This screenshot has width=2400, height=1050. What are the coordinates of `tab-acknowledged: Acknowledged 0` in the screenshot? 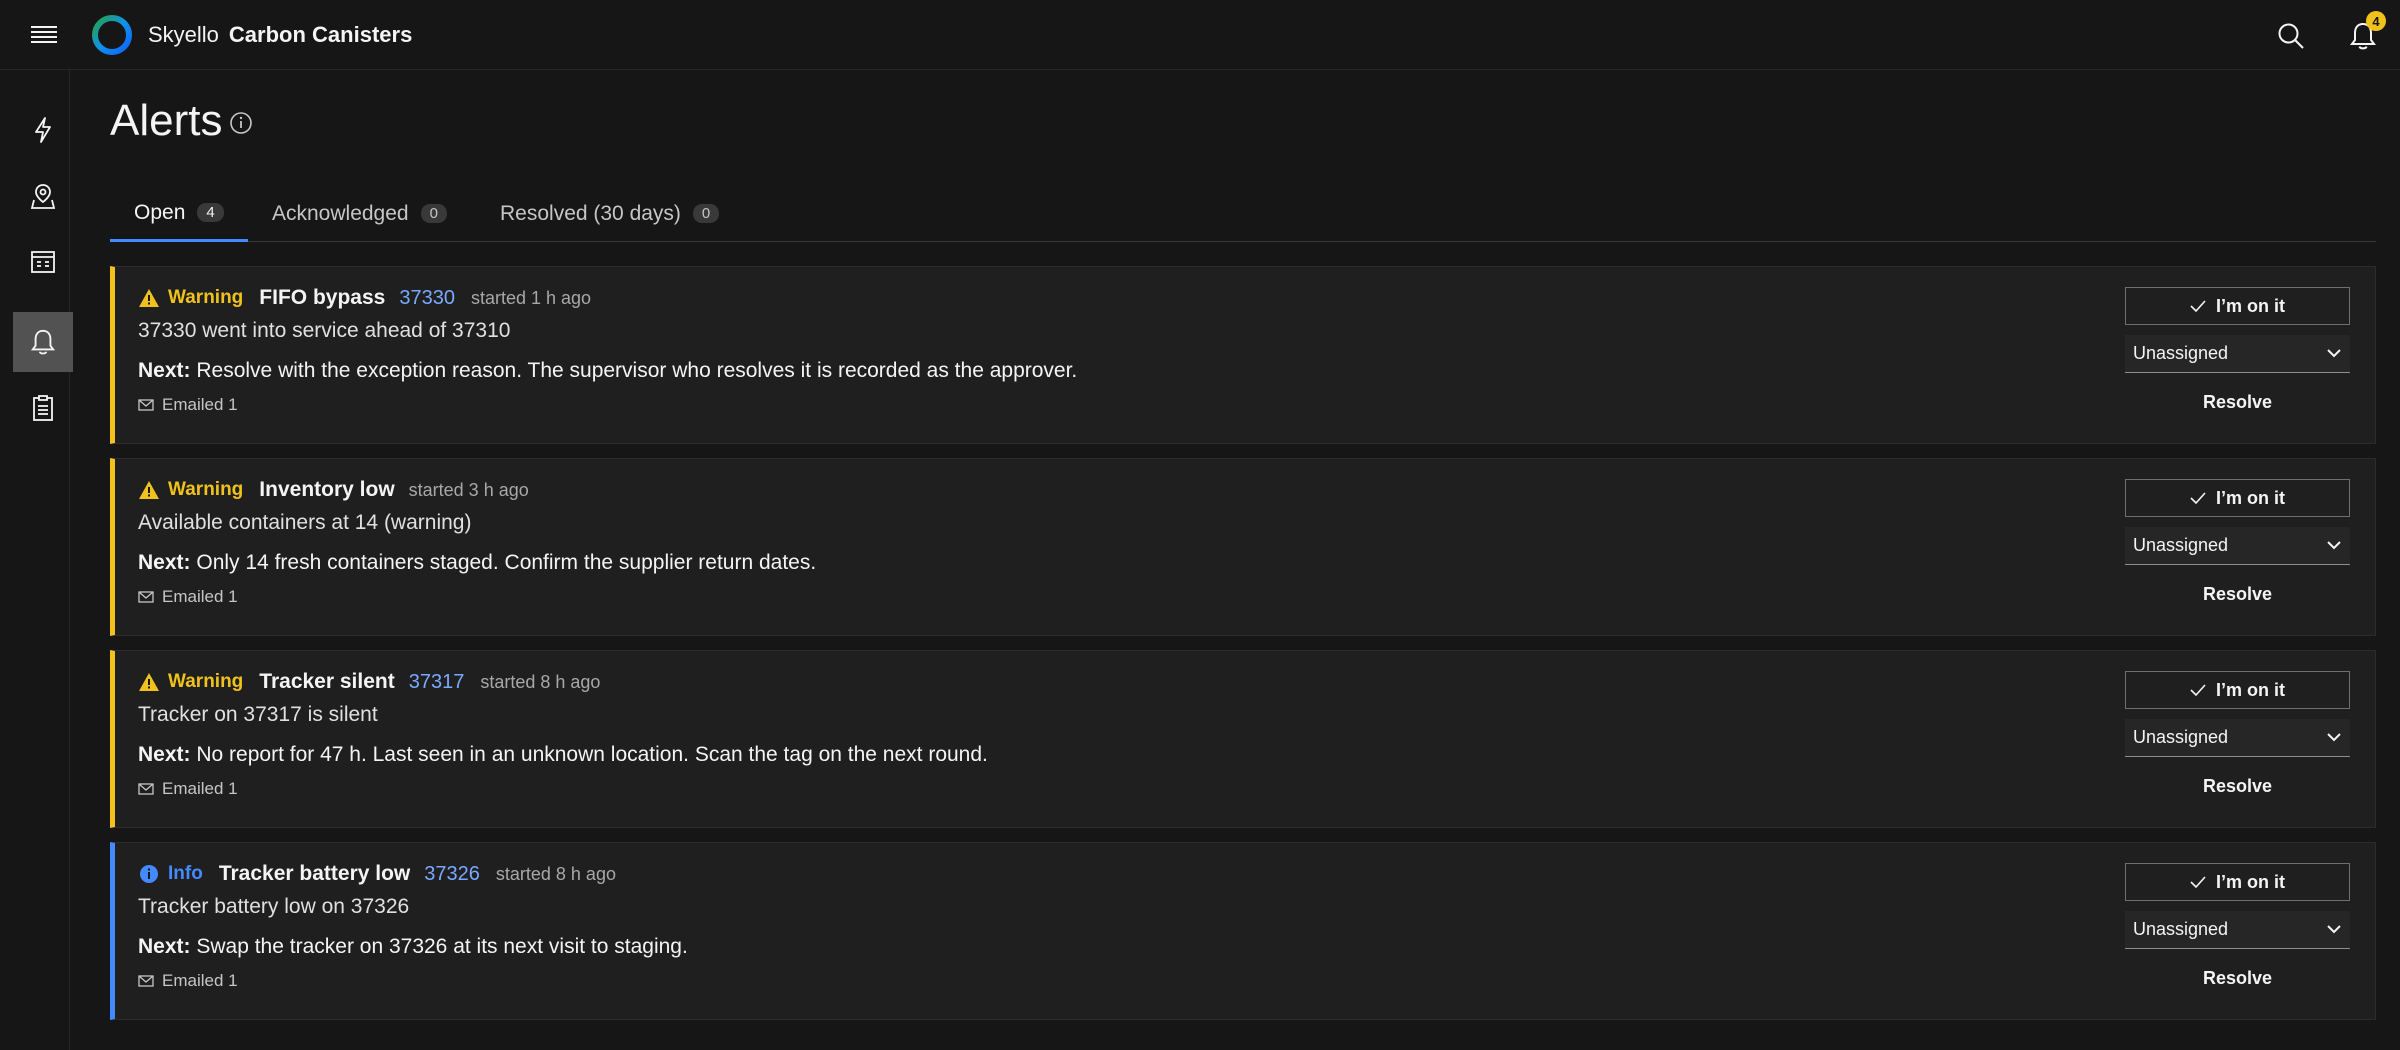 It's located at (359, 213).